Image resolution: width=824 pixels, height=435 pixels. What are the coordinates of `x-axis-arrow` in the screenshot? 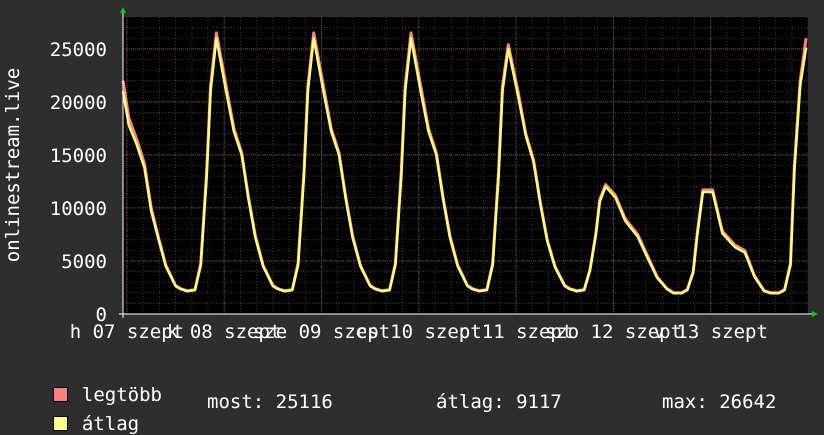 It's located at (815, 314).